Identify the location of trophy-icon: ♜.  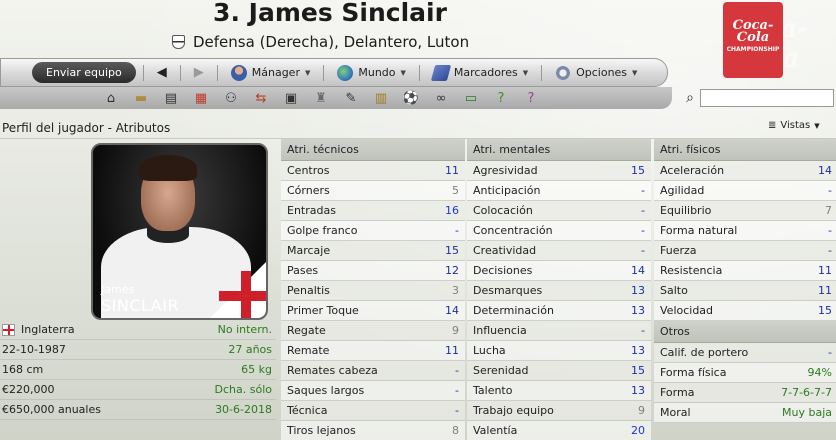
(321, 98).